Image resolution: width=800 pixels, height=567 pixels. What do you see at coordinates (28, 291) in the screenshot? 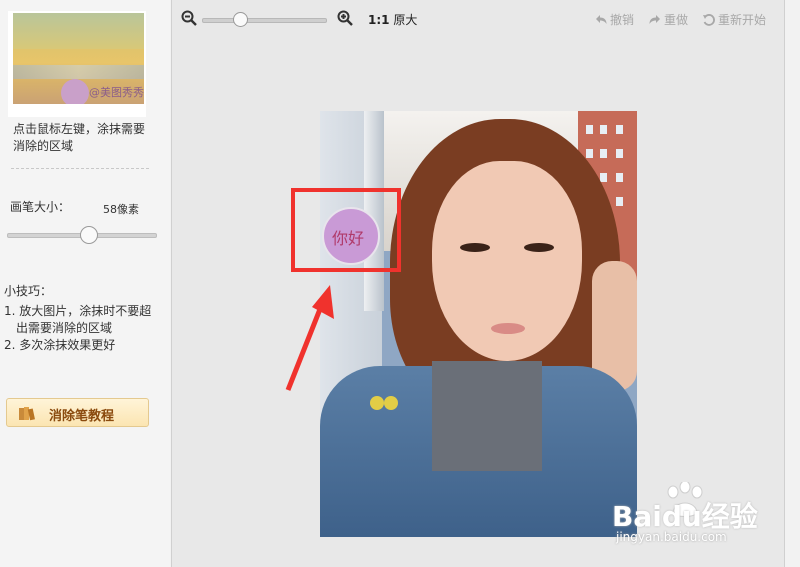
I see `tips-title: 小技巧：` at bounding box center [28, 291].